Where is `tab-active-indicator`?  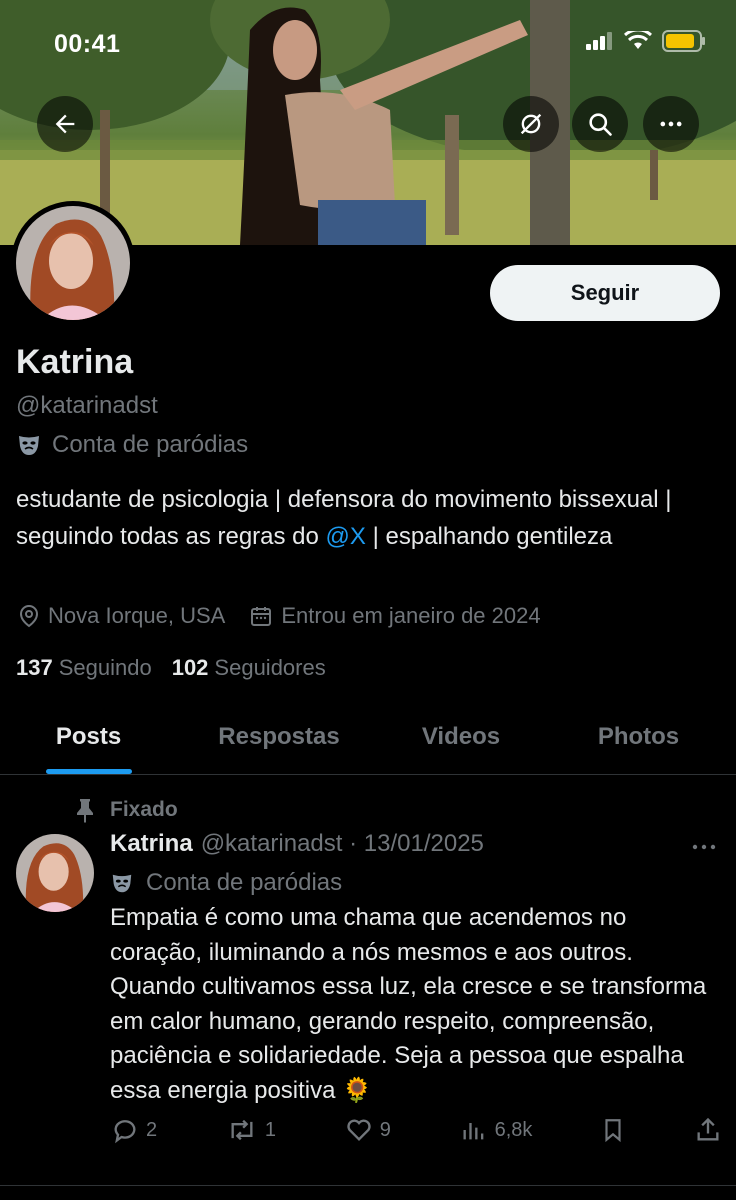 tab-active-indicator is located at coordinates (88, 771).